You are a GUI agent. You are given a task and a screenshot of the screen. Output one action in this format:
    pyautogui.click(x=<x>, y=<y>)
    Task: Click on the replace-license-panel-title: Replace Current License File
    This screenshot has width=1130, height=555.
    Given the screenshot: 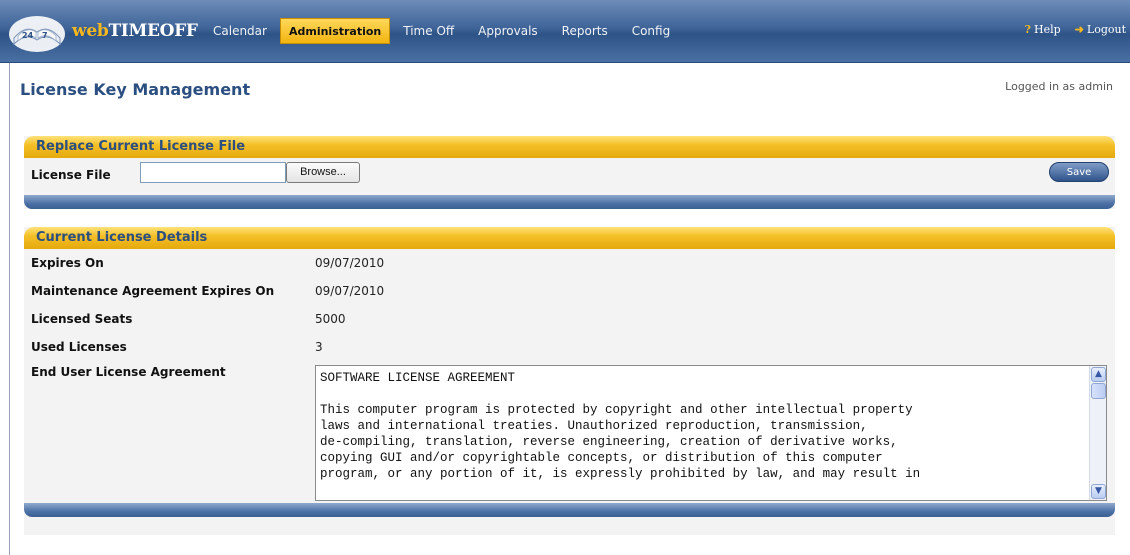 What is the action you would take?
    pyautogui.click(x=569, y=147)
    